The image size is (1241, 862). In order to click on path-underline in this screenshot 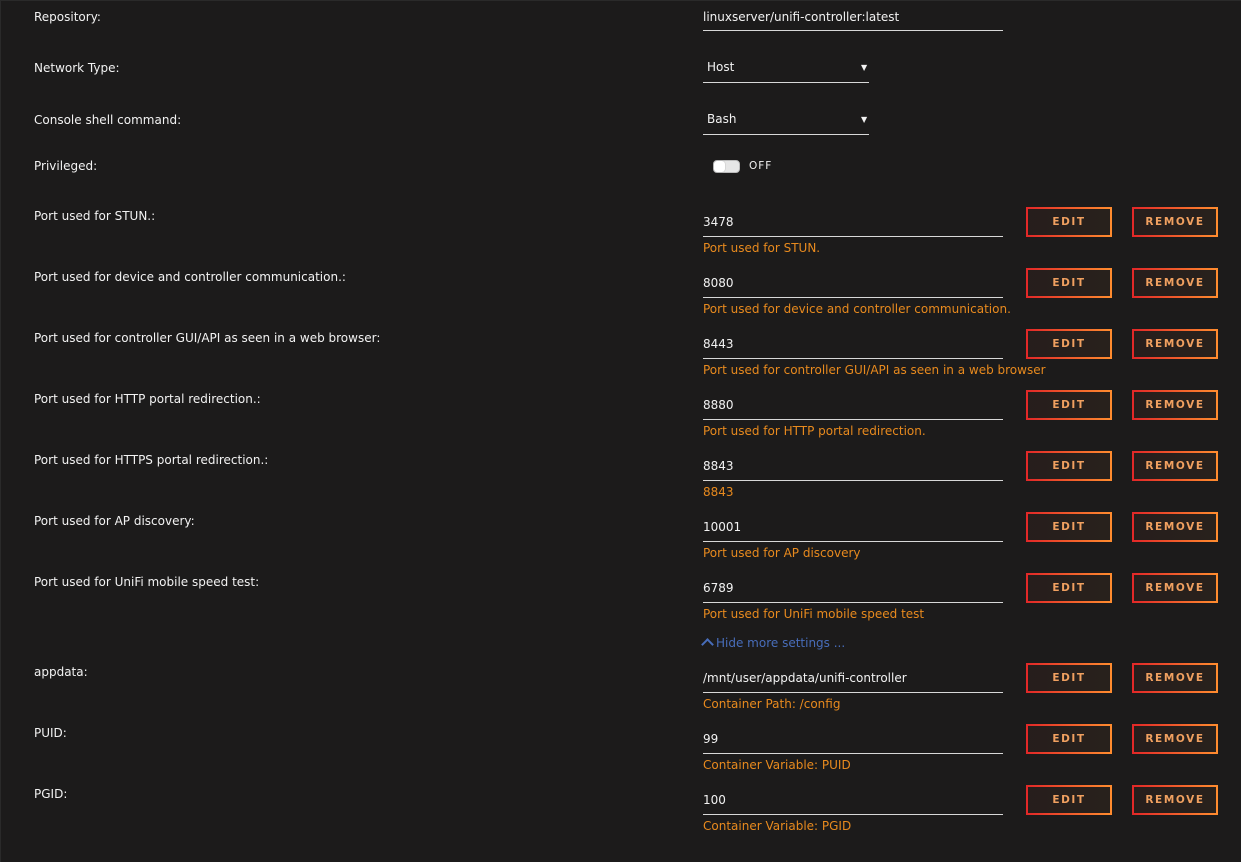, I will do `click(853, 692)`.